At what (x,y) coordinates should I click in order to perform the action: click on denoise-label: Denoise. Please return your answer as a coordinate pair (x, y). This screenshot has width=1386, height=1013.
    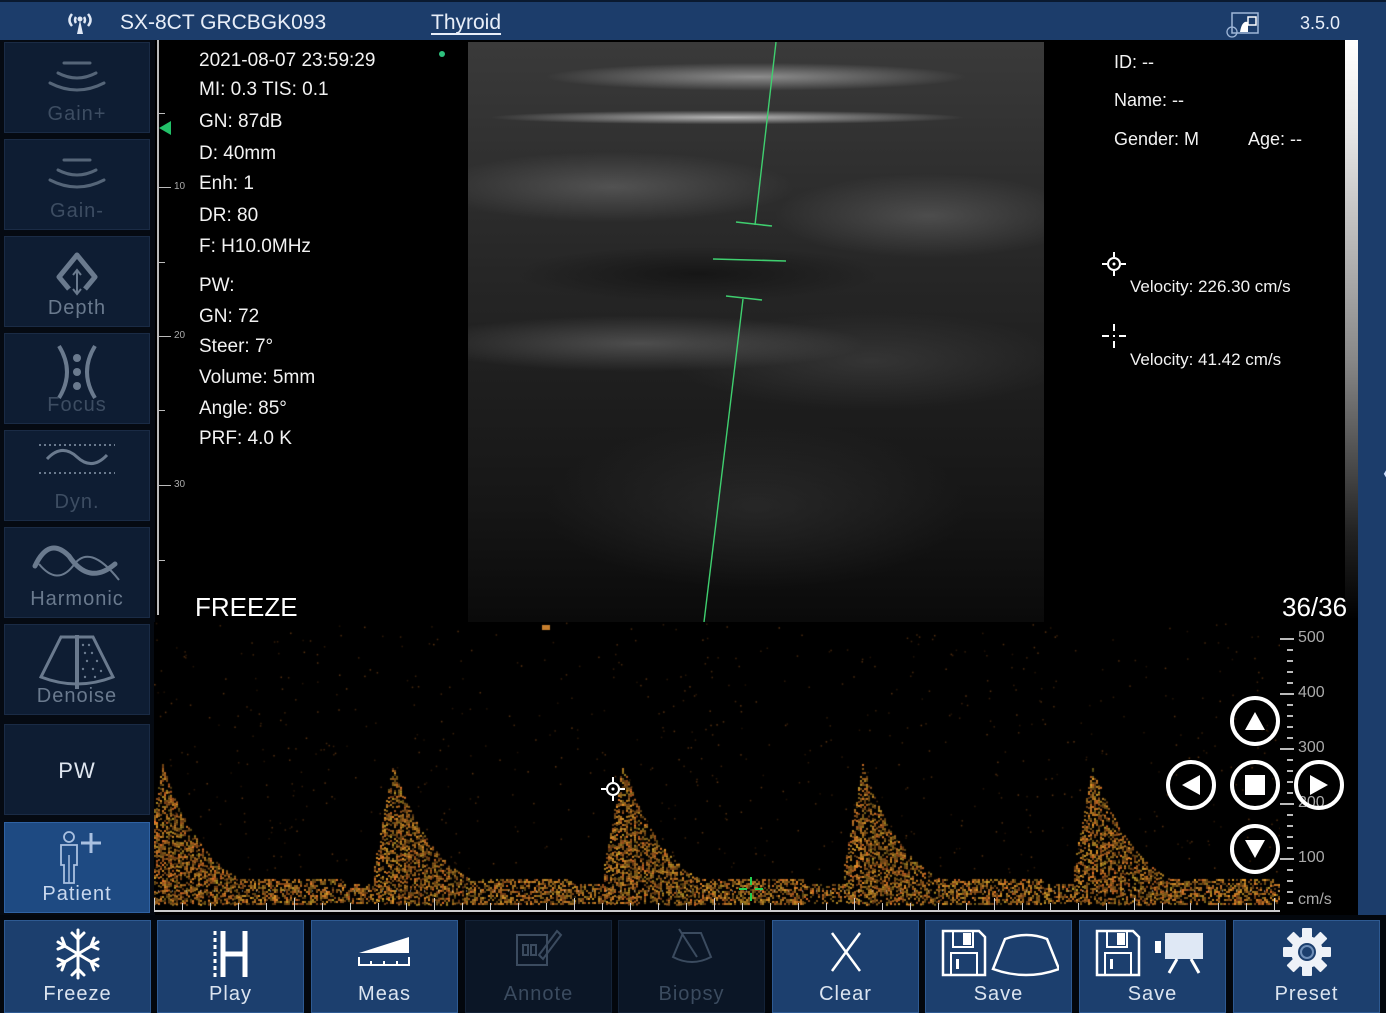
    Looking at the image, I should click on (77, 696).